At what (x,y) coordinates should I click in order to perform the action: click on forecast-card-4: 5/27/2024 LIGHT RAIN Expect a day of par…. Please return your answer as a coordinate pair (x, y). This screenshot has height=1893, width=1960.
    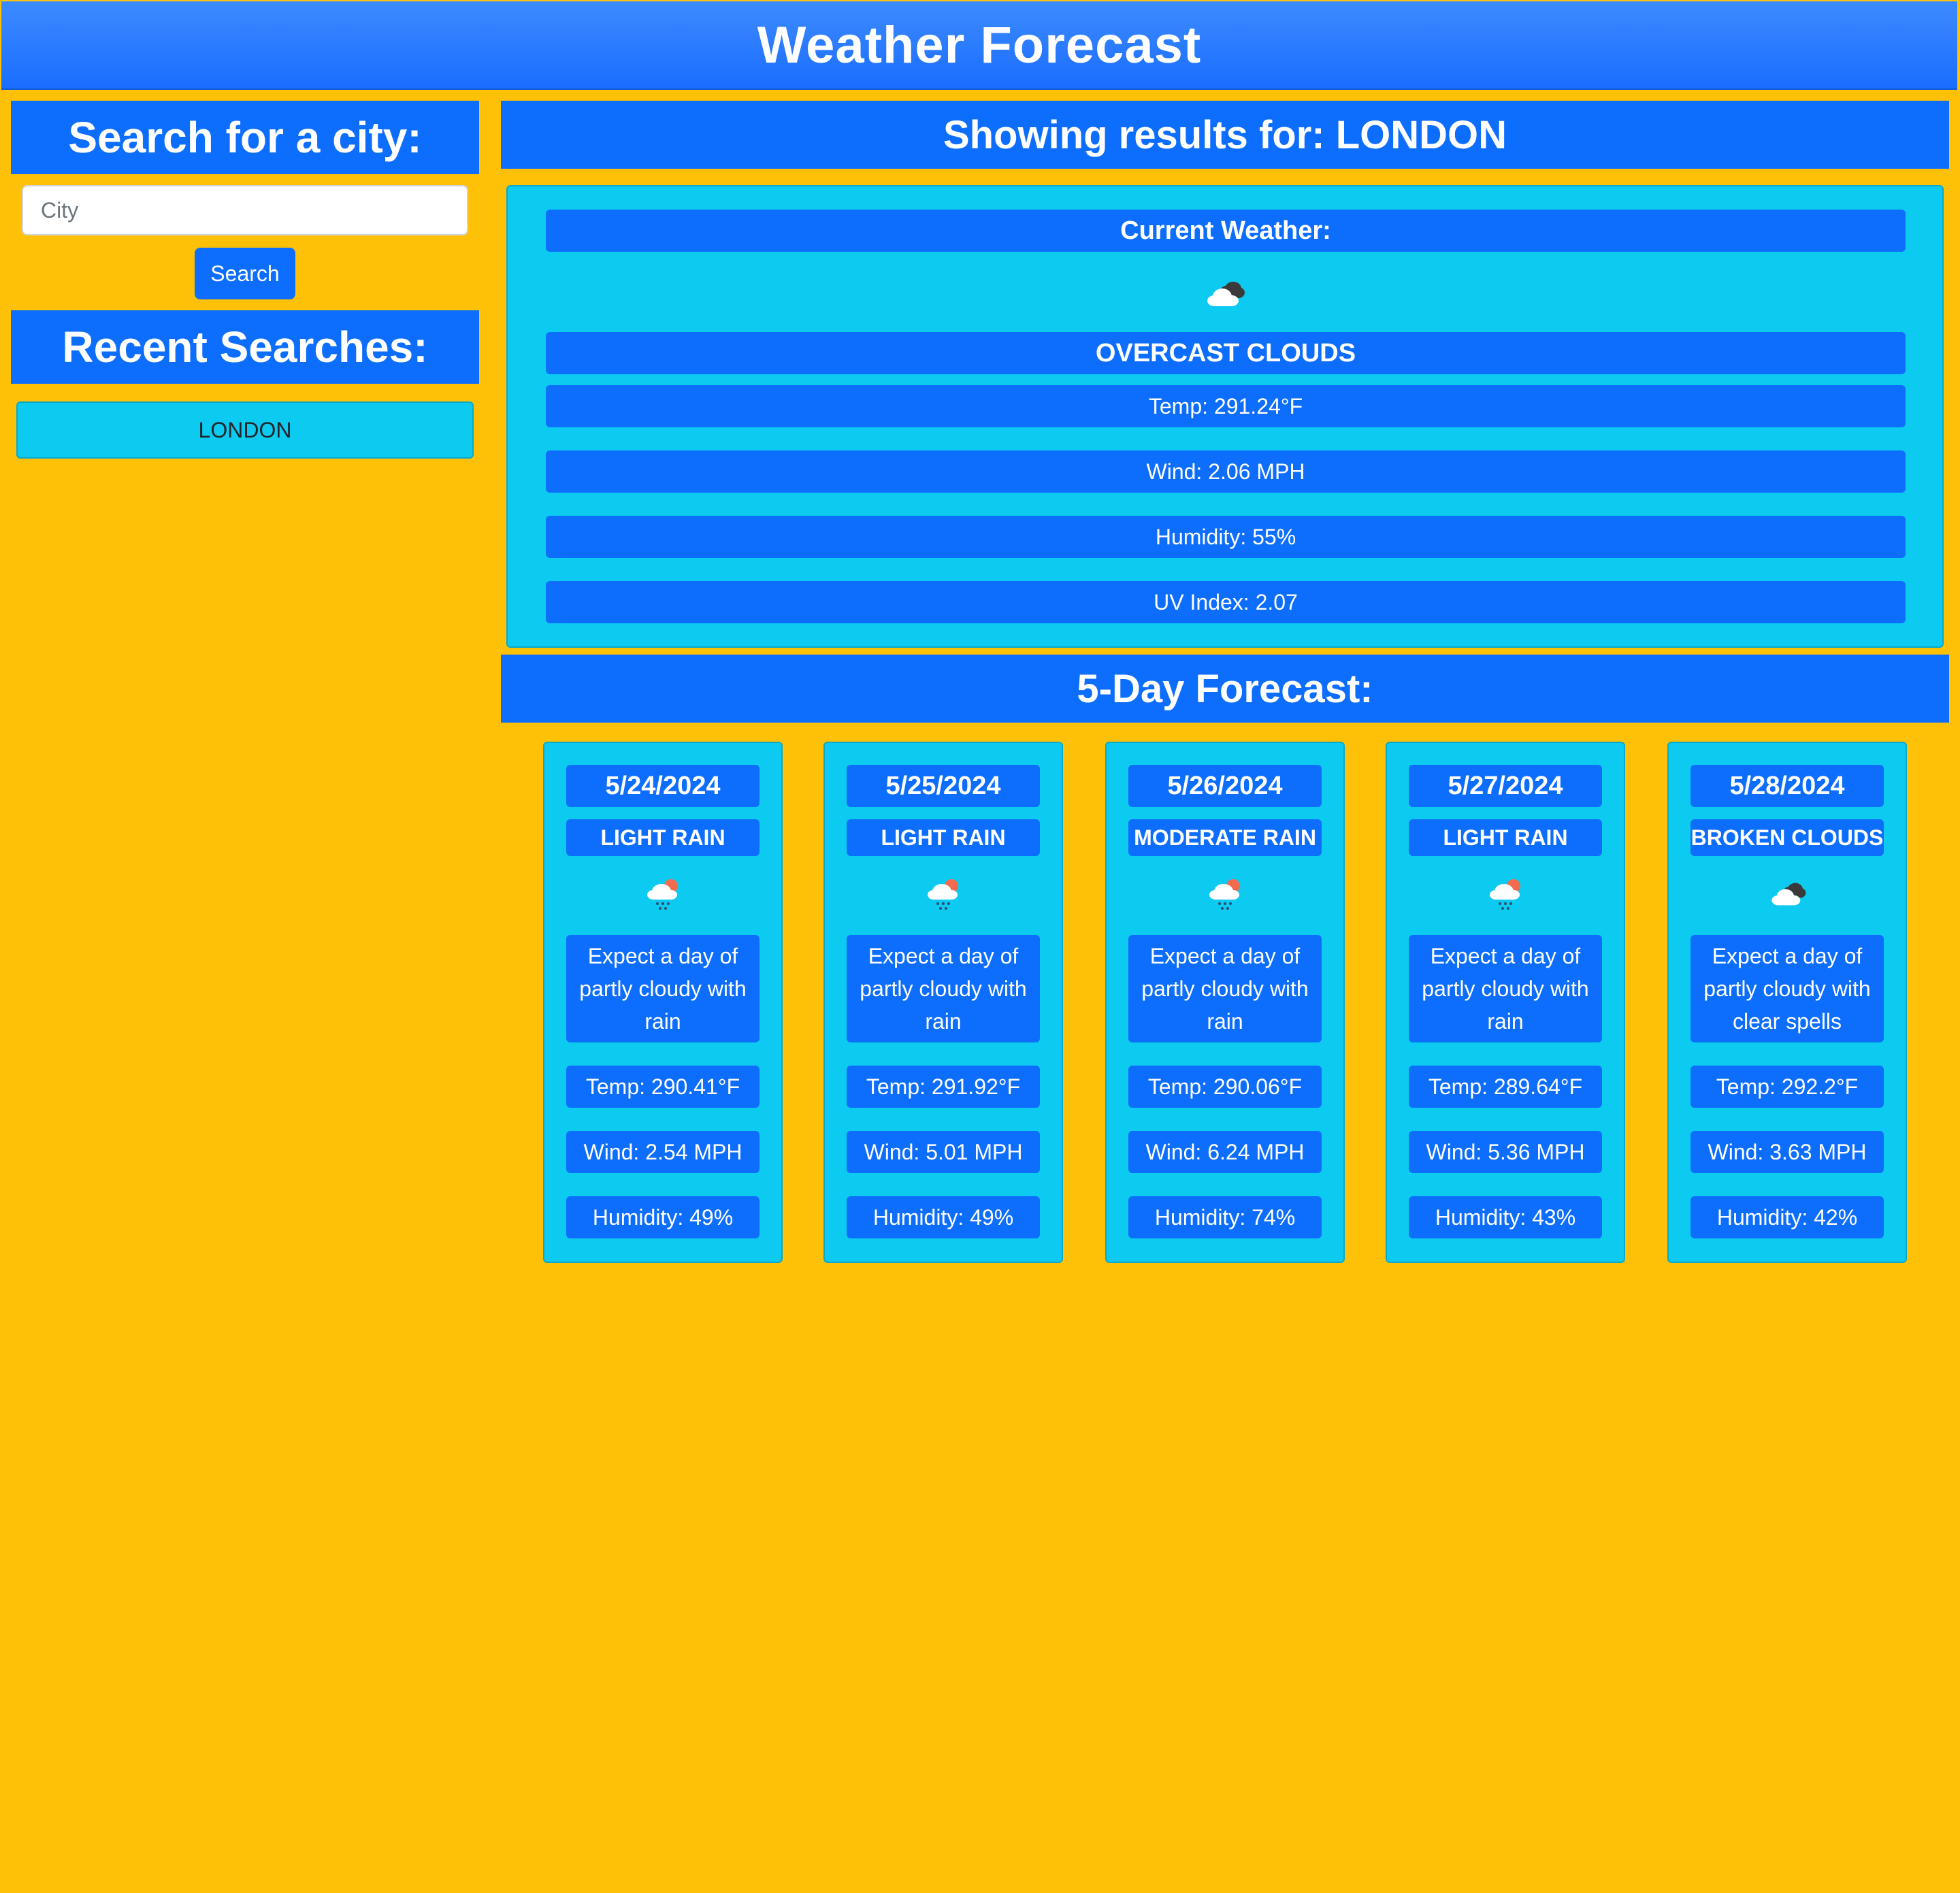
    Looking at the image, I should click on (1505, 1002).